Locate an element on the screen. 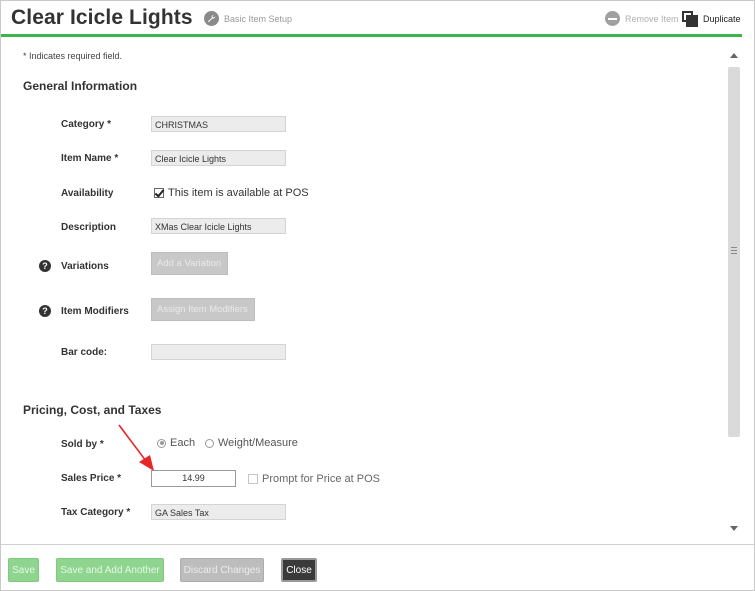 The height and width of the screenshot is (591, 755). wrench-icon is located at coordinates (211, 18).